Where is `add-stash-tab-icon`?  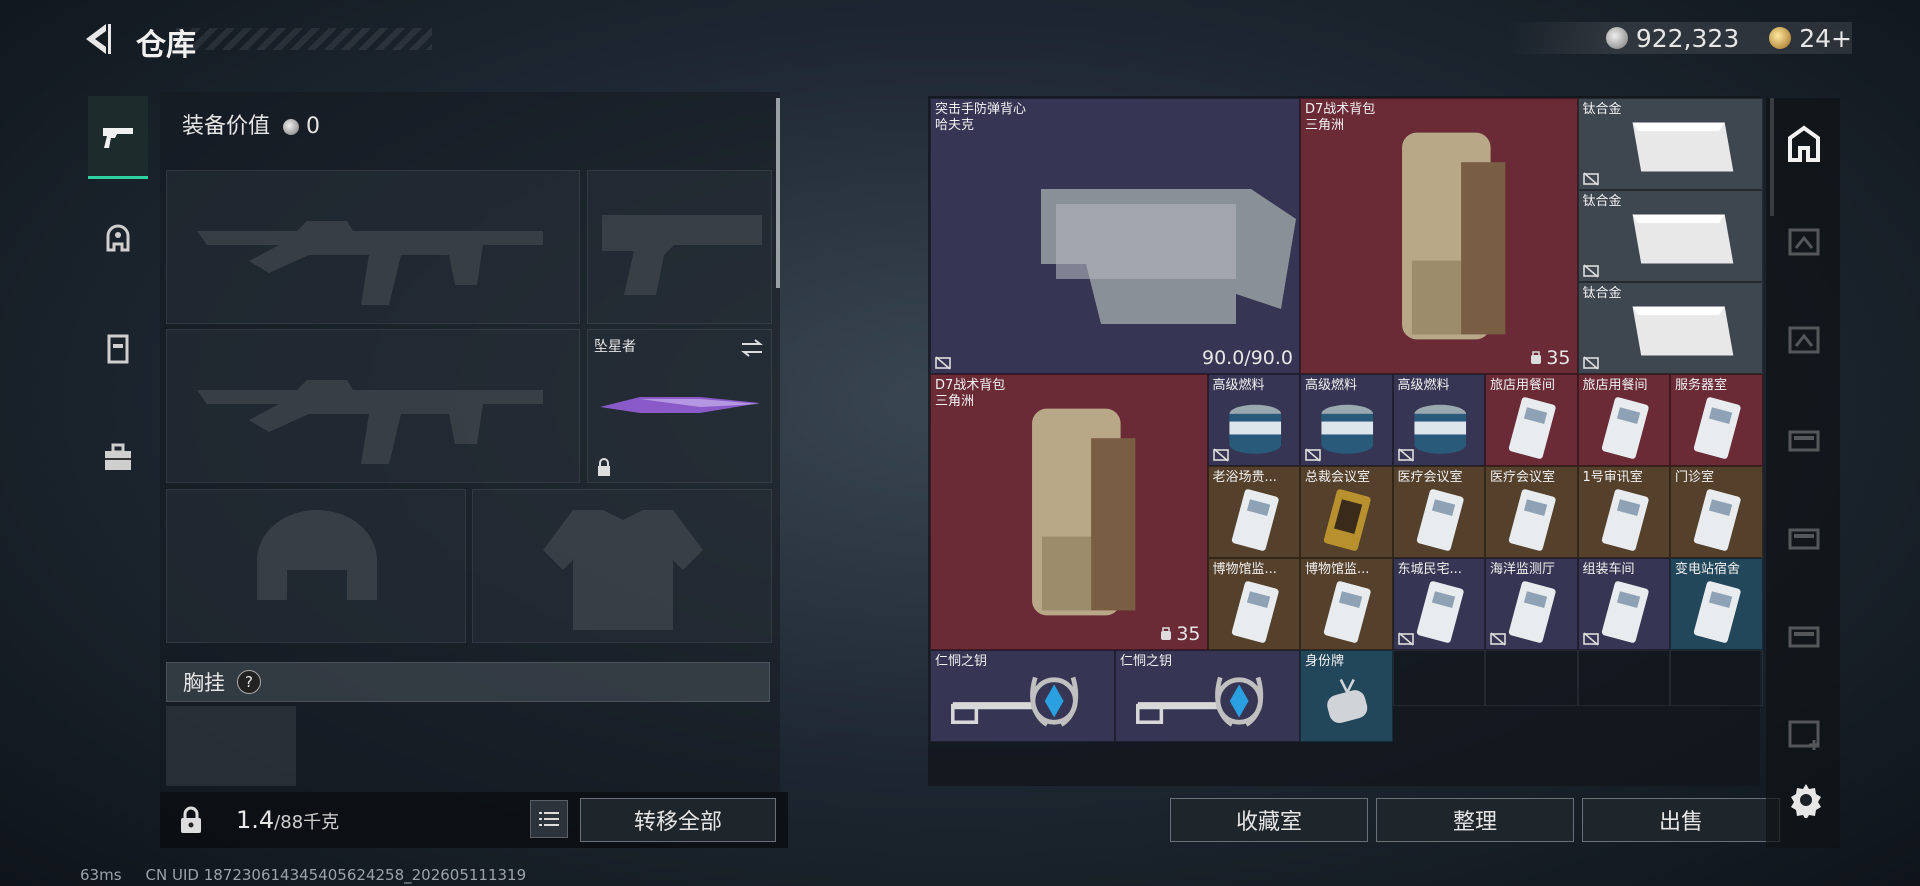
add-stash-tab-icon is located at coordinates (1804, 734).